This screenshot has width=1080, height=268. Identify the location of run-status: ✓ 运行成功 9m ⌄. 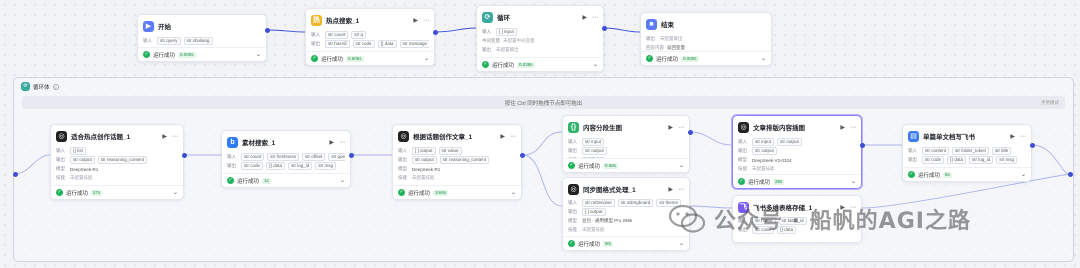
(626, 243).